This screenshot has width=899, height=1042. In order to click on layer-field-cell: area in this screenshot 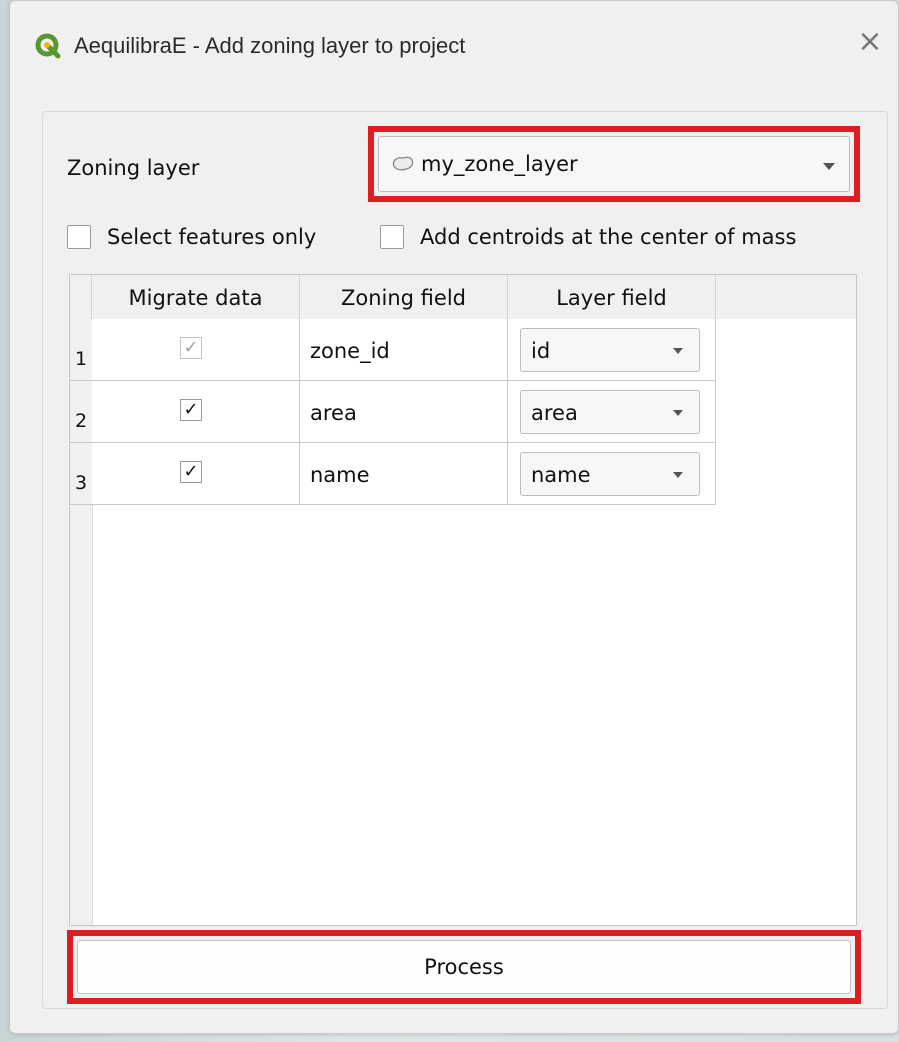, I will do `click(612, 412)`.